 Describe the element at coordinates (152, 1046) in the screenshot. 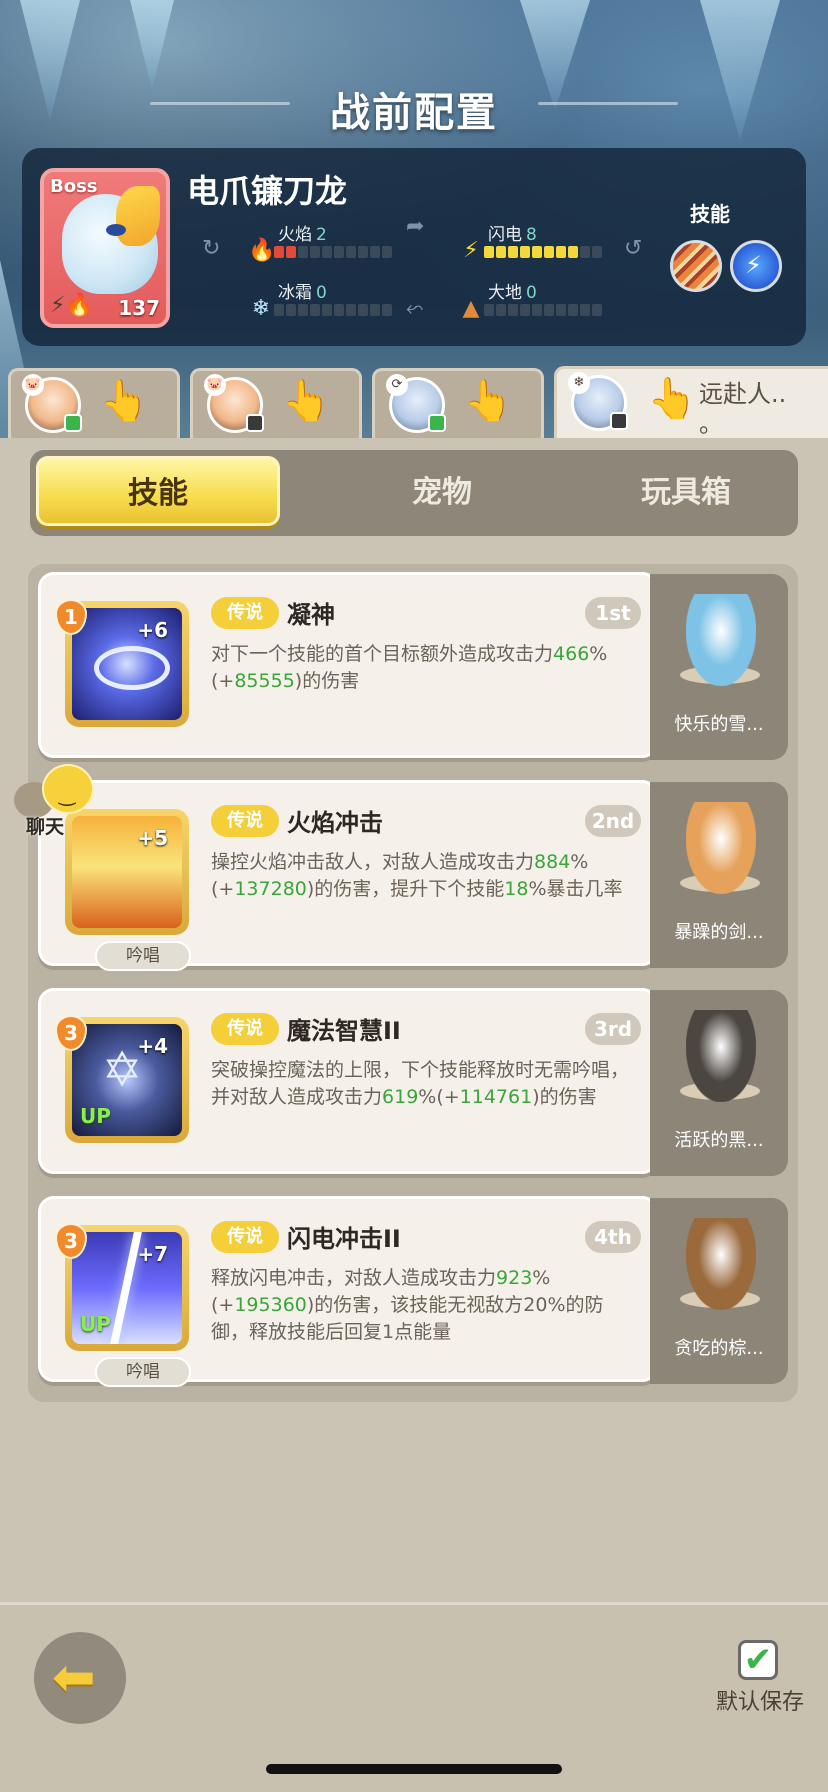

I see `plus-level: +4` at that location.